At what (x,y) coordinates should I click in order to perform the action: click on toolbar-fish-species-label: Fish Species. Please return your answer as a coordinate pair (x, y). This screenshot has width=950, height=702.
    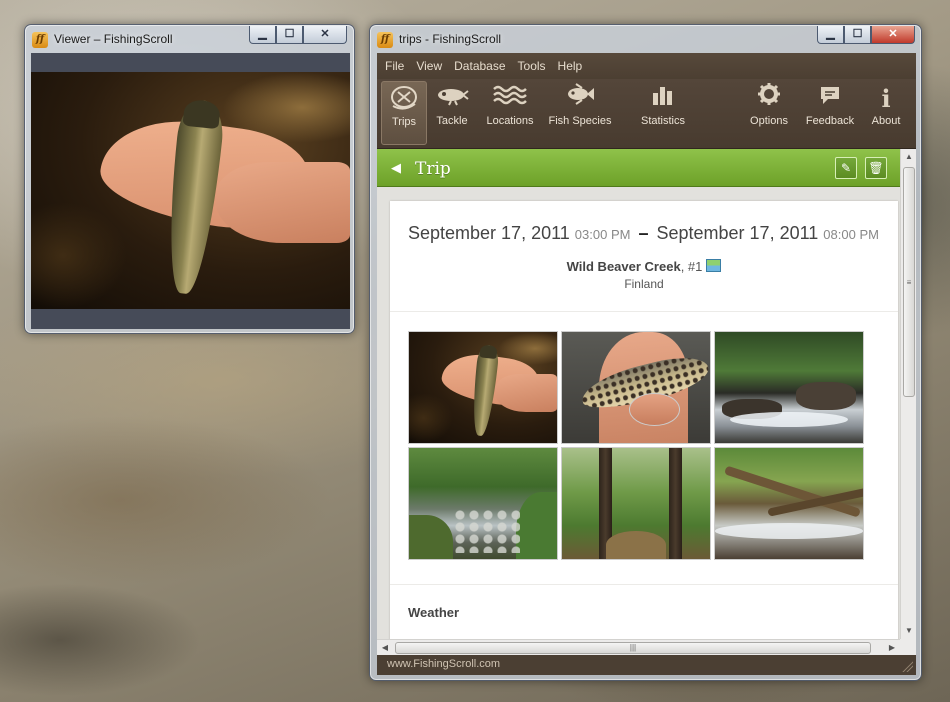
    Looking at the image, I should click on (580, 121).